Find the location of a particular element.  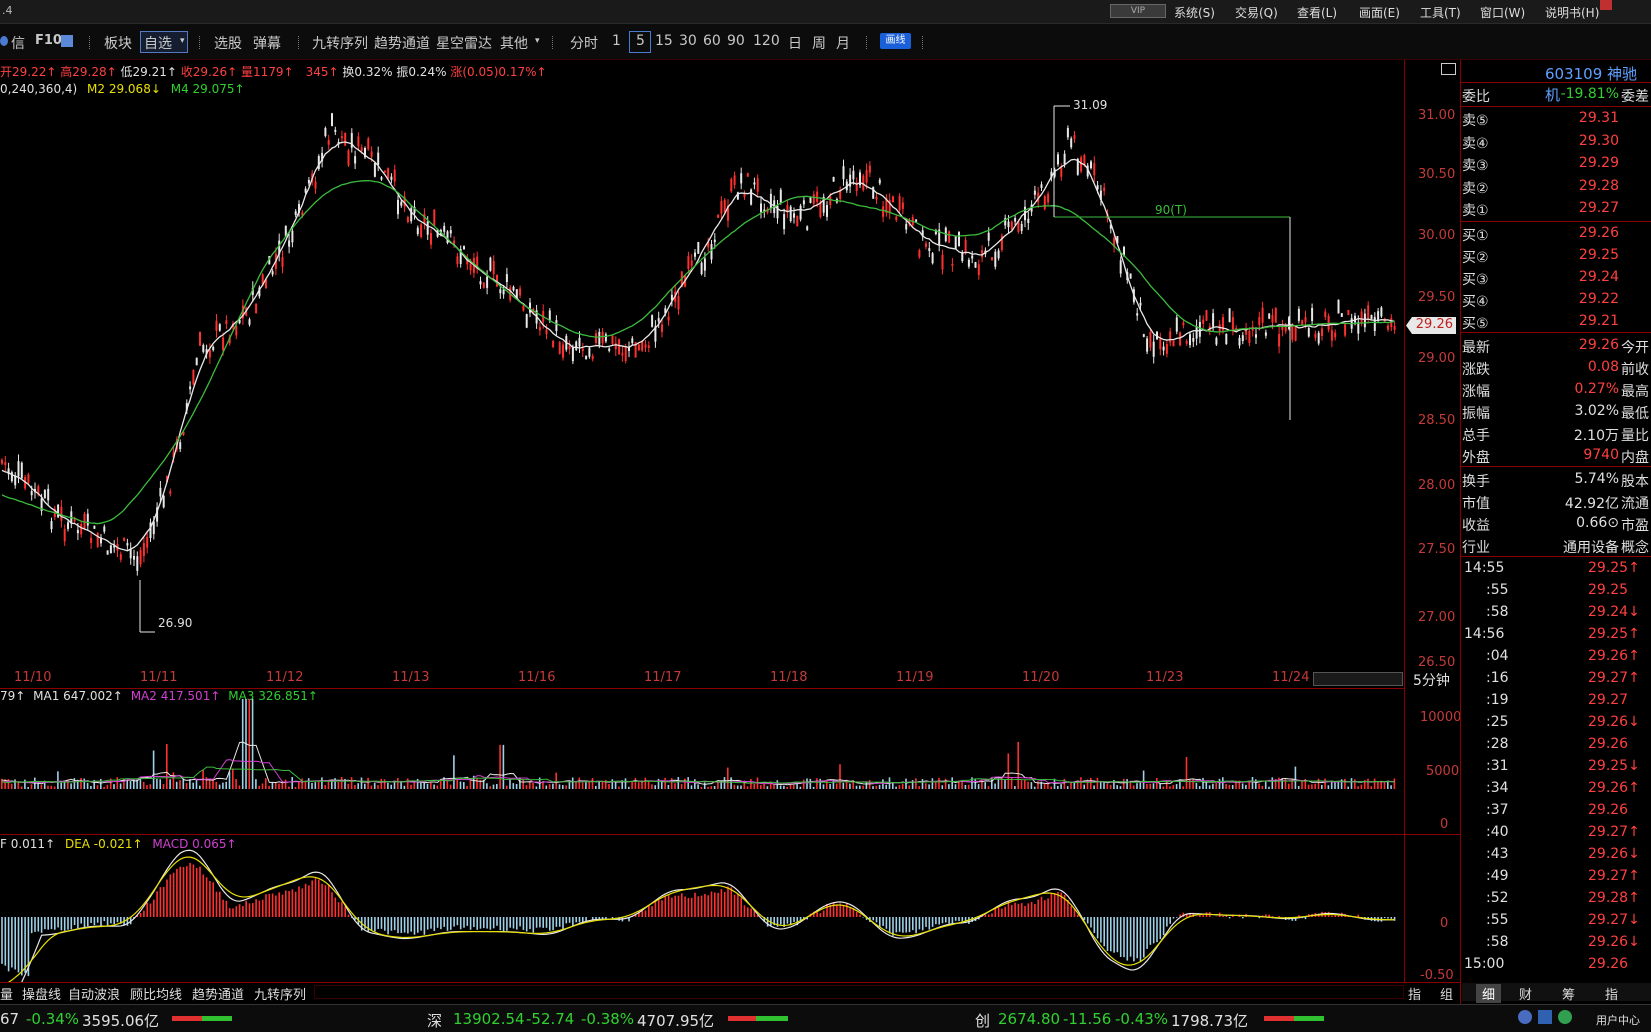

period-30: 30 is located at coordinates (688, 41).